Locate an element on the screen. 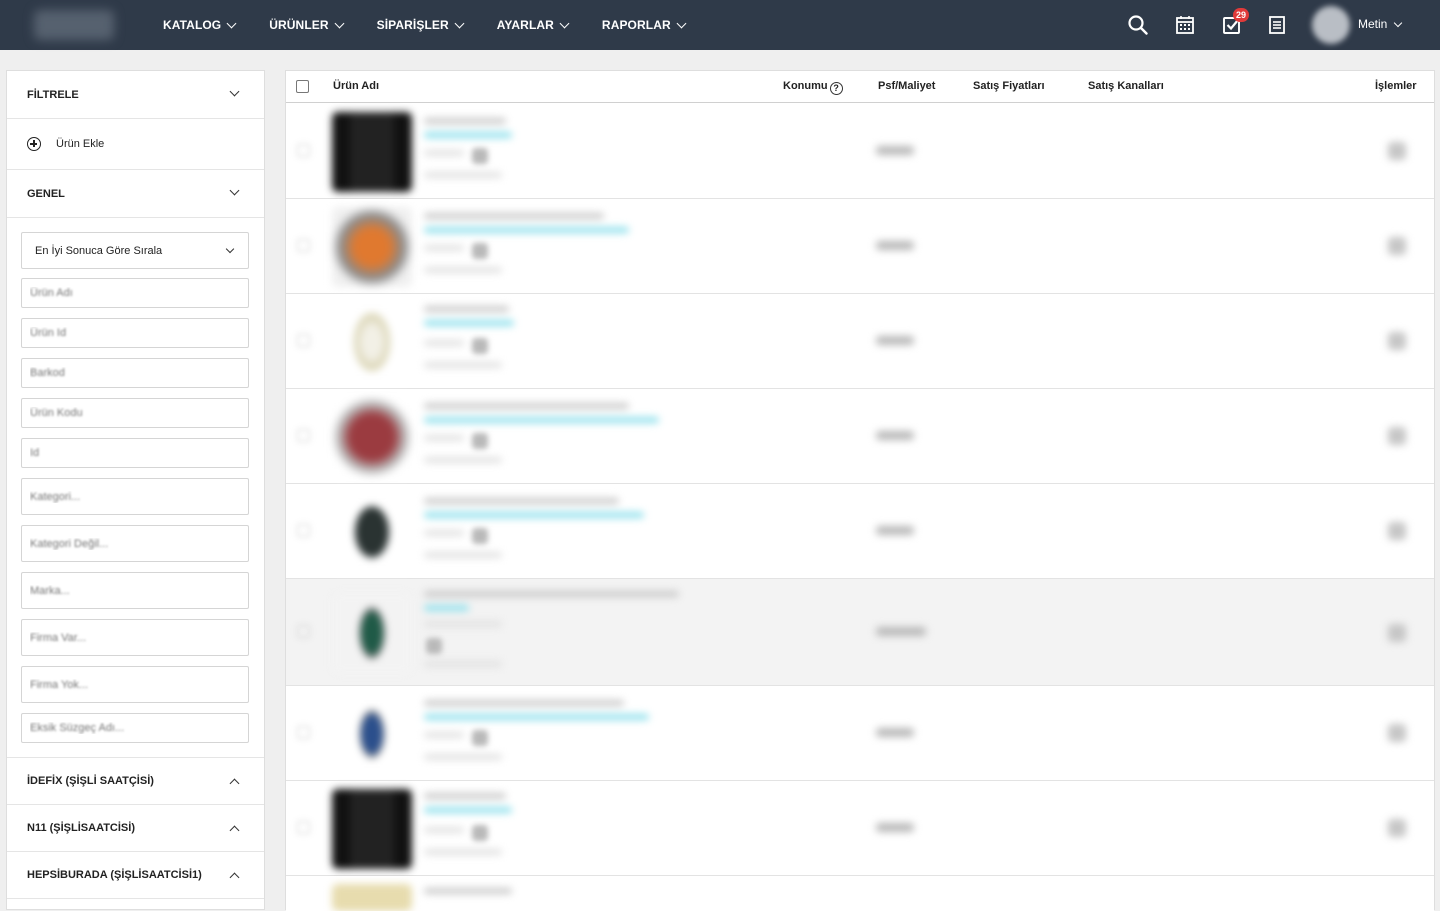 Image resolution: width=1440 pixels, height=911 pixels. tasks-badge: 29 is located at coordinates (1241, 15).